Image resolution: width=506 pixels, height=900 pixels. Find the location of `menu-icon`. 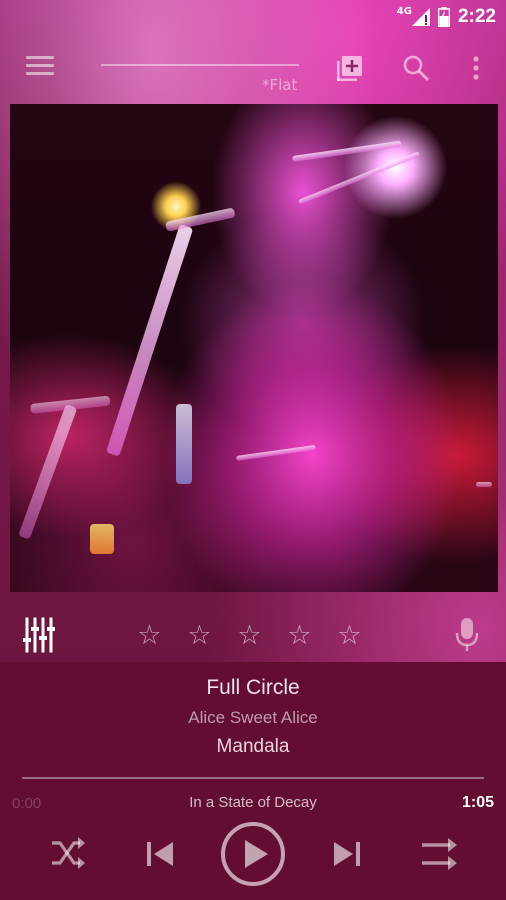

menu-icon is located at coordinates (40, 68).